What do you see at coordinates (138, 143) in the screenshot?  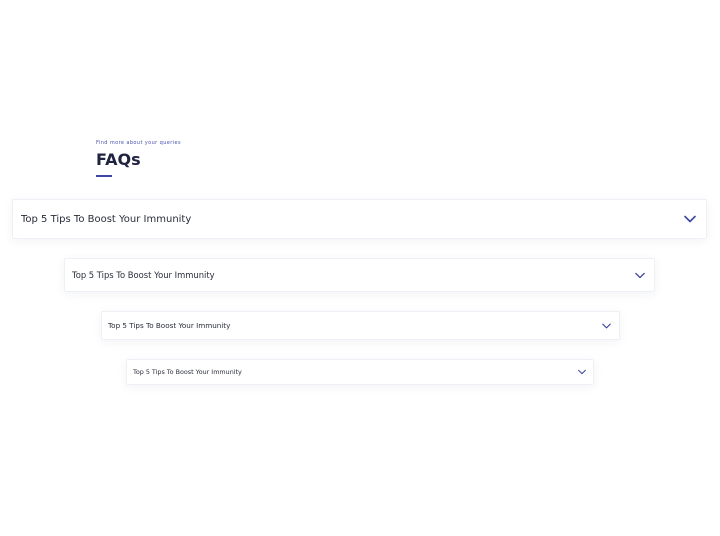 I see `section-eyebrow: Find more about your queries` at bounding box center [138, 143].